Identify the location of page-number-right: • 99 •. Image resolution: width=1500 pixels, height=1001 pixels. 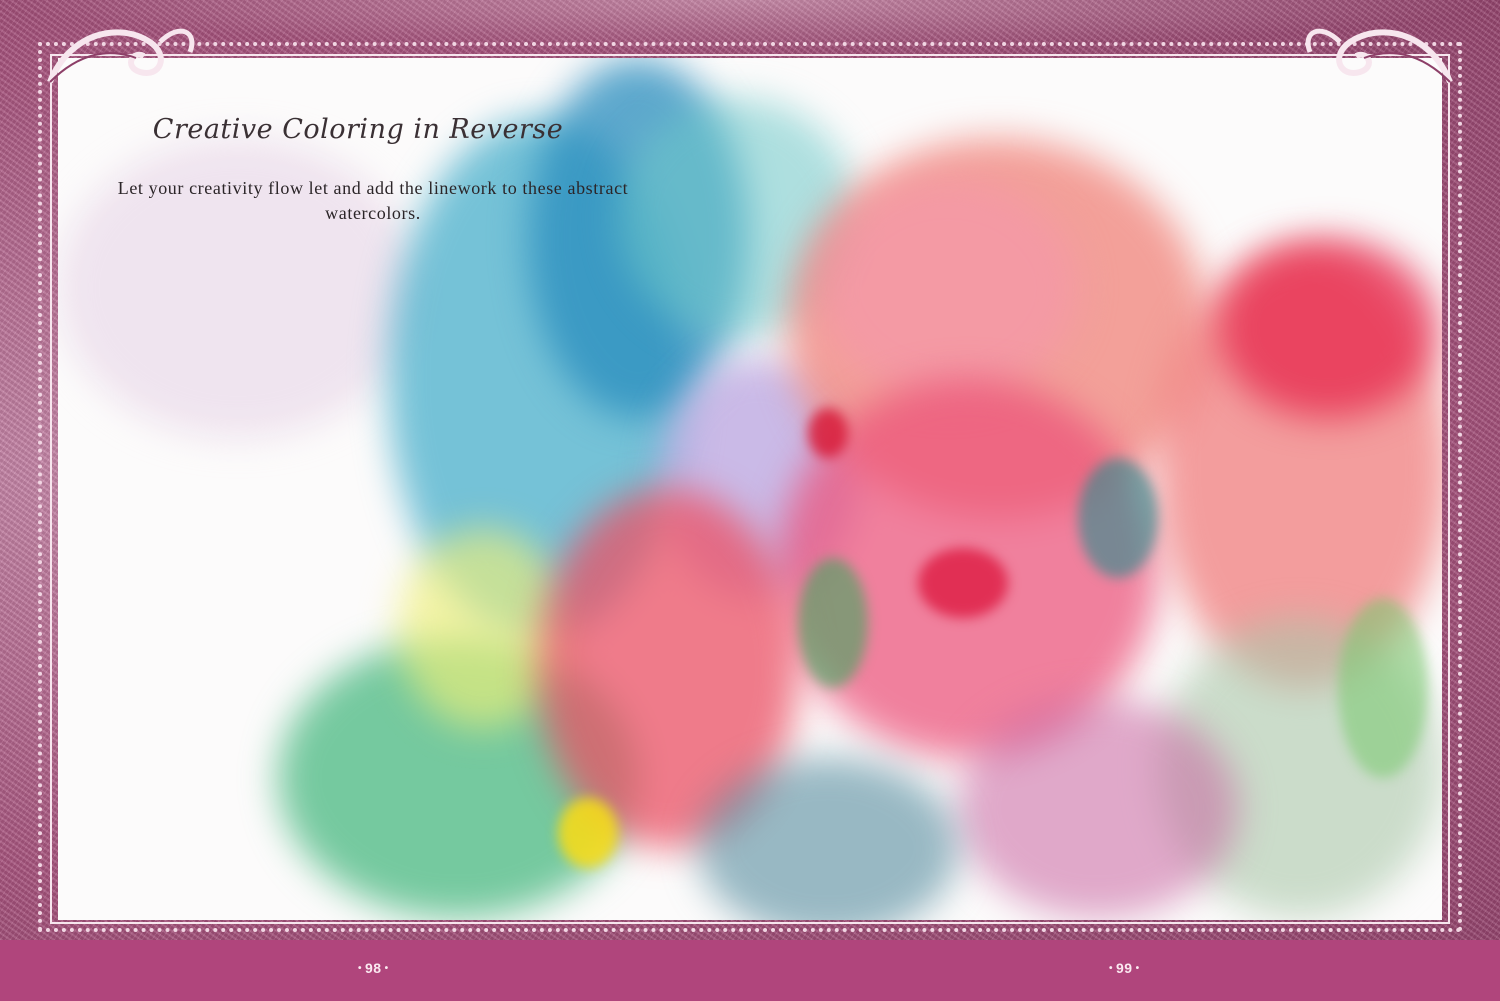
(1124, 968).